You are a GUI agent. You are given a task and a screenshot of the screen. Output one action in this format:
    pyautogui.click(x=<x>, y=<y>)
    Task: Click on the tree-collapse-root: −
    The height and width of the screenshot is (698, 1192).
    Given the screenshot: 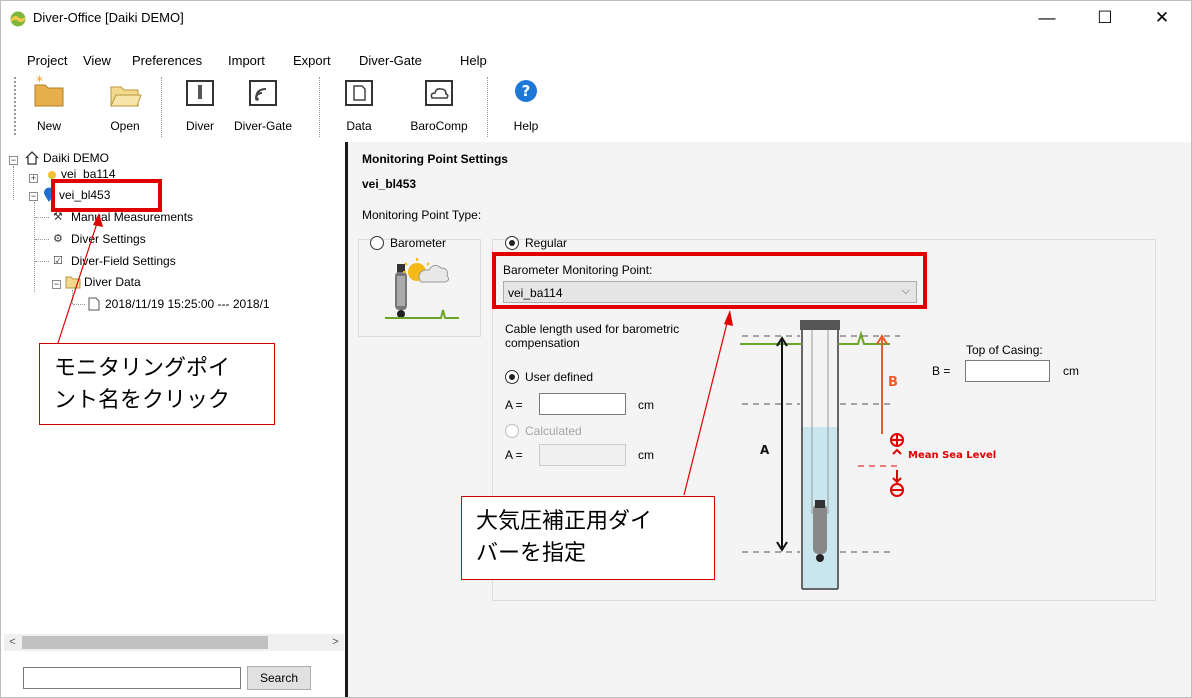 What is the action you would take?
    pyautogui.click(x=13, y=160)
    